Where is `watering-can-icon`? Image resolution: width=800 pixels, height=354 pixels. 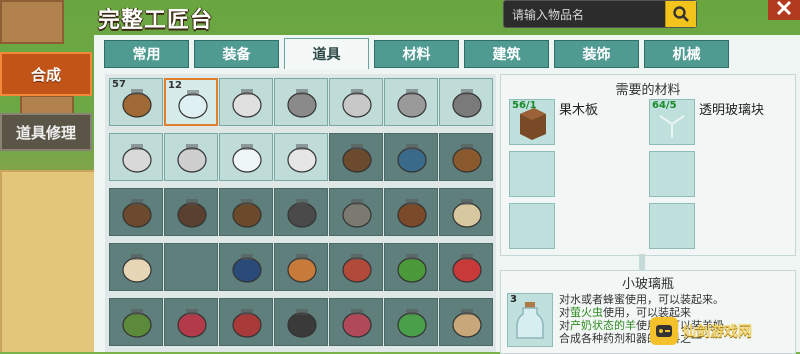
watering-can-icon is located at coordinates (247, 103).